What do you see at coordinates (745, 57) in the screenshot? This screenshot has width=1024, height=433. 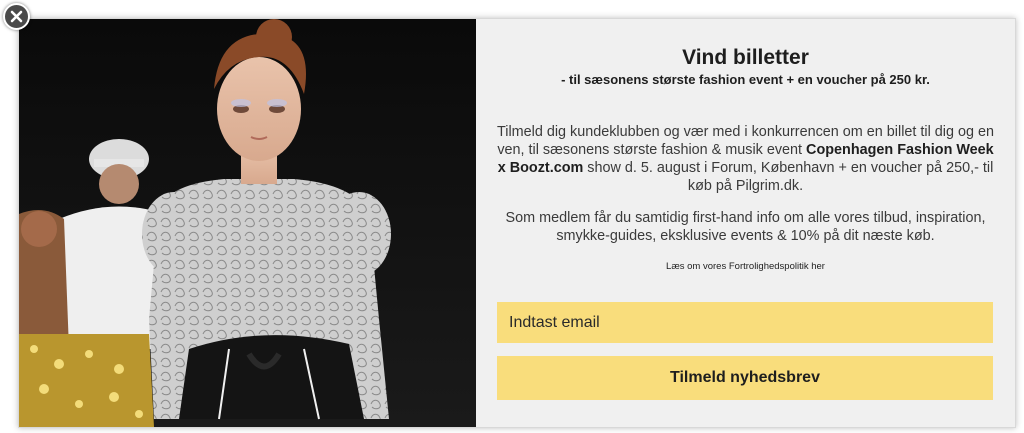 I see `popup-title: Vind billetter` at bounding box center [745, 57].